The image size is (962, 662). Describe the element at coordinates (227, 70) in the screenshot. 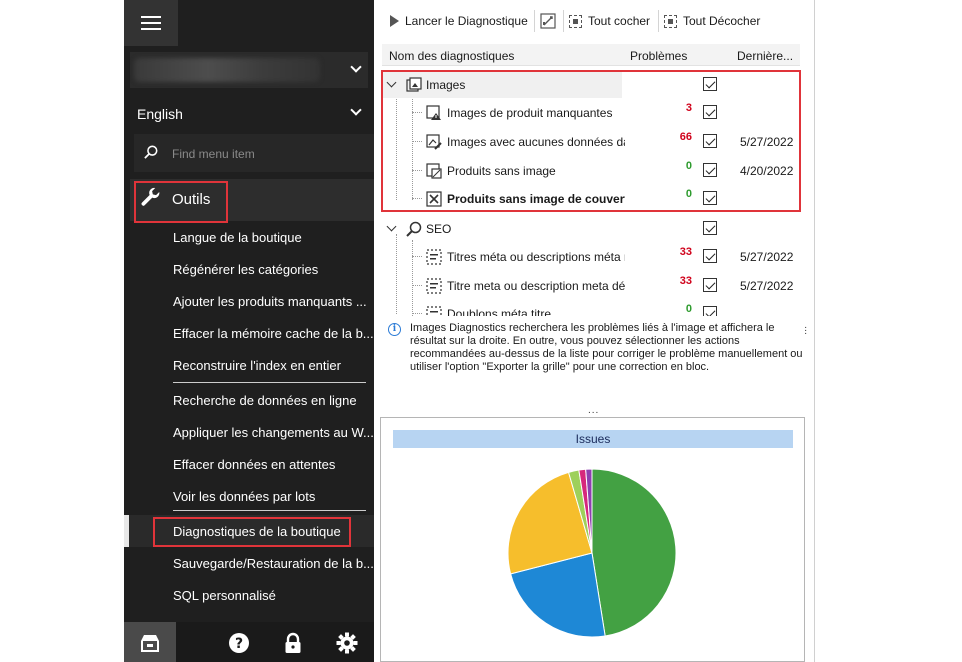

I see `account-name-blurred` at that location.